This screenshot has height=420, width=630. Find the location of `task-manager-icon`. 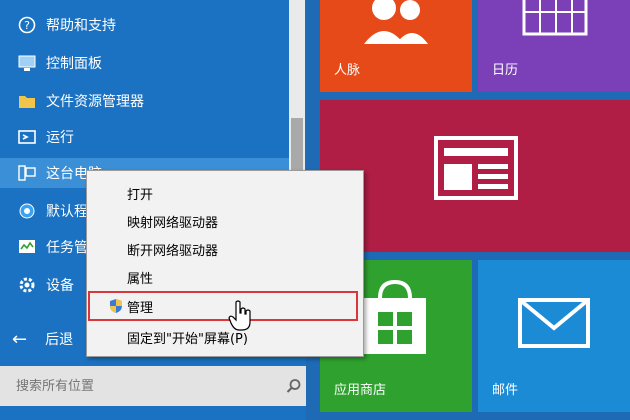

task-manager-icon is located at coordinates (27, 247).